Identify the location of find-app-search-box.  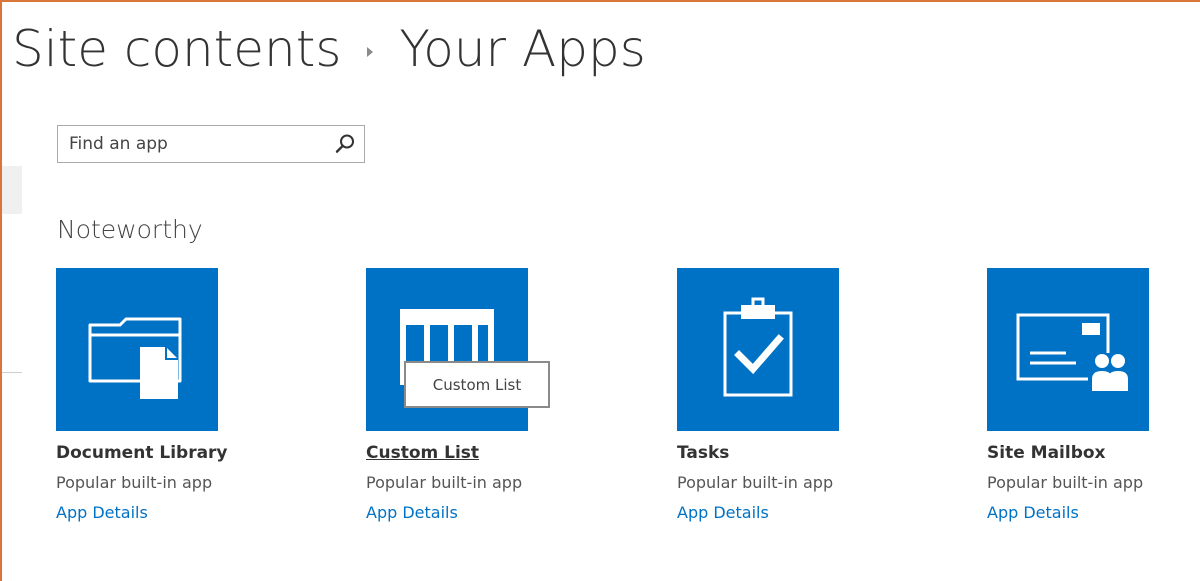
(211, 144).